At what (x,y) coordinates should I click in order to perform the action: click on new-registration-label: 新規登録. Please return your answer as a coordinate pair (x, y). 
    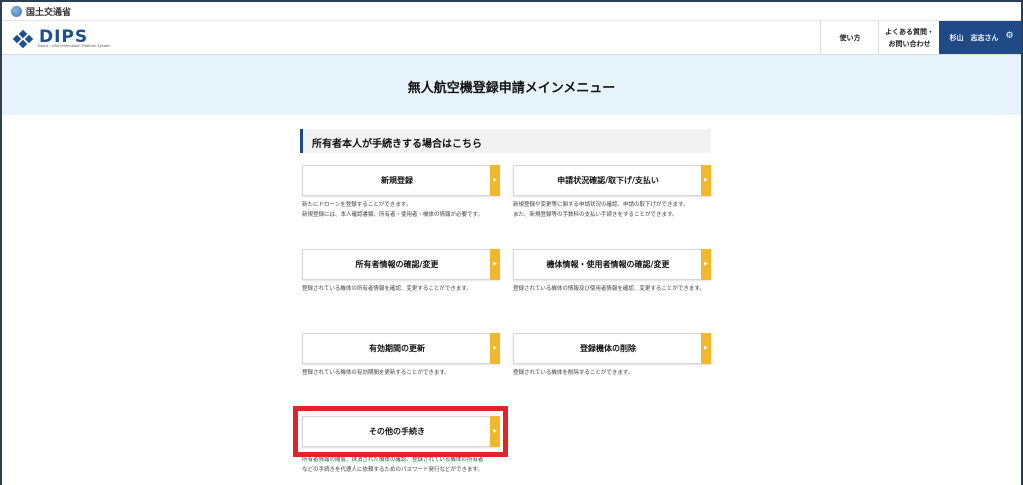
    Looking at the image, I should click on (397, 180).